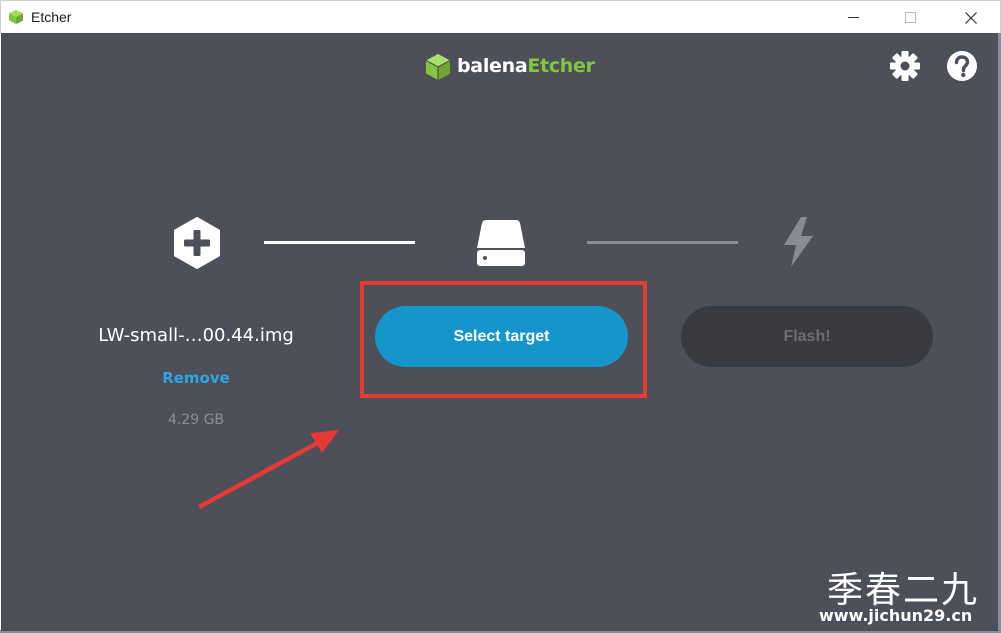 This screenshot has height=633, width=1001. I want to click on window-title: Etcher, so click(51, 17).